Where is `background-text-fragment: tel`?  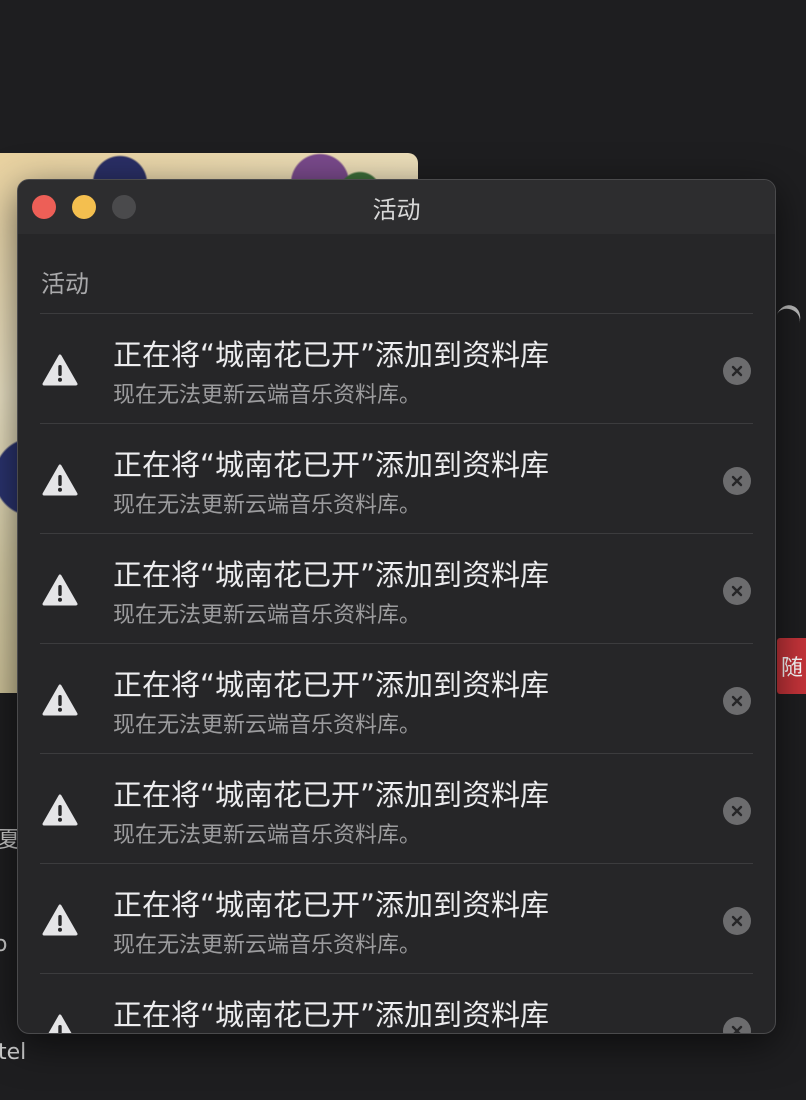
background-text-fragment: tel is located at coordinates (13, 1052).